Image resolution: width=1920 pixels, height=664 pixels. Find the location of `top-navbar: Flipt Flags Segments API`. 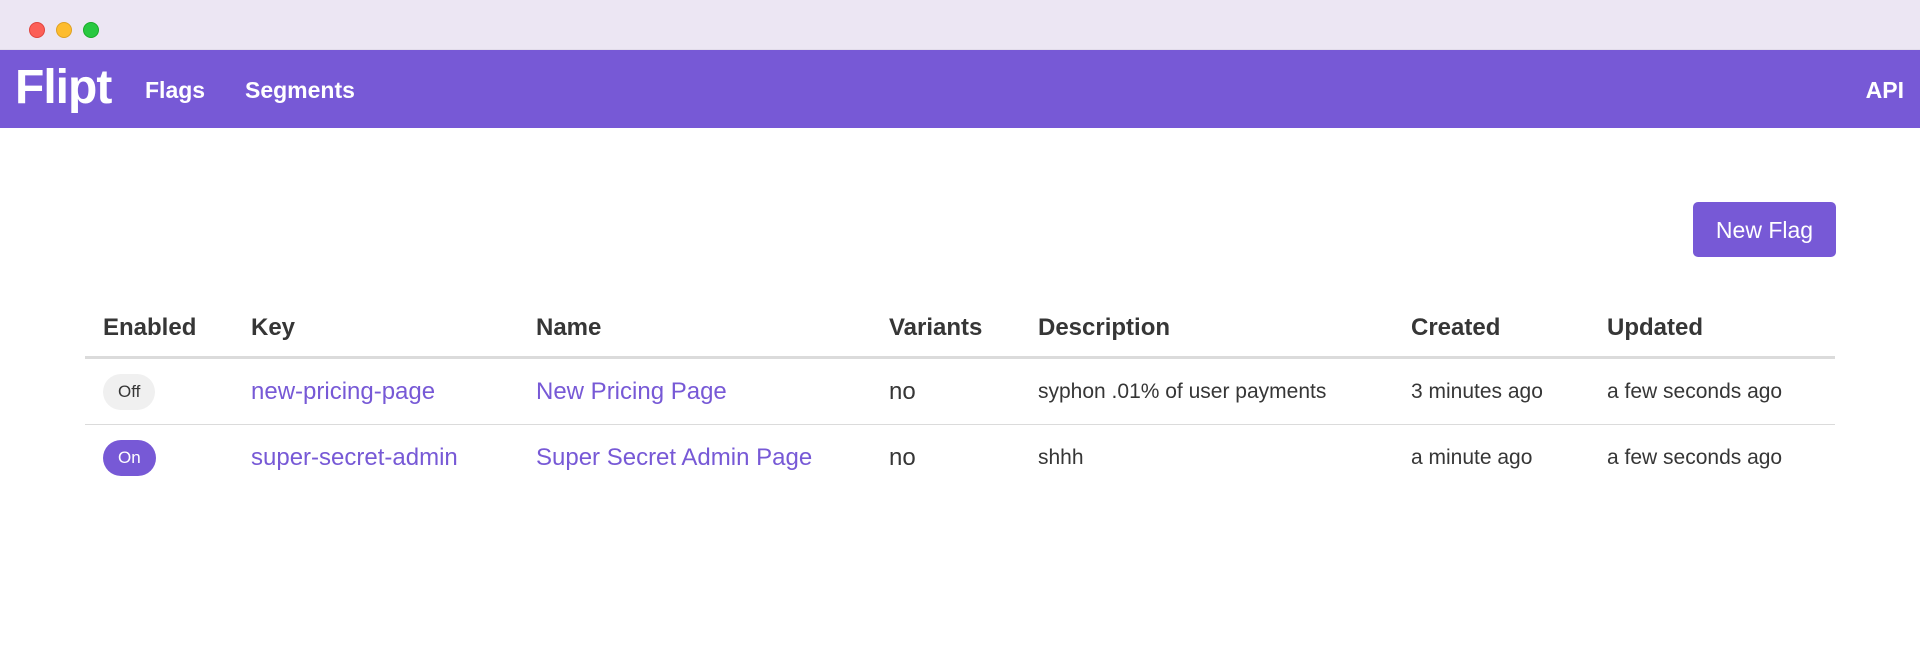

top-navbar: Flipt Flags Segments API is located at coordinates (960, 89).